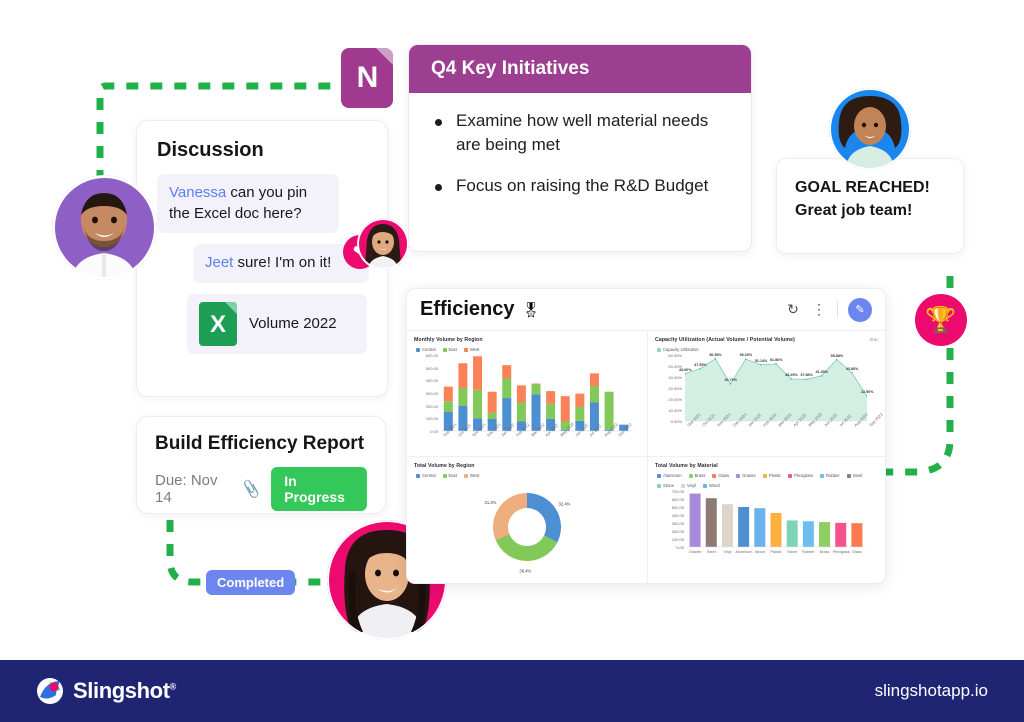 This screenshot has width=1024, height=722. I want to click on paperclip-icon: 📎, so click(251, 489).